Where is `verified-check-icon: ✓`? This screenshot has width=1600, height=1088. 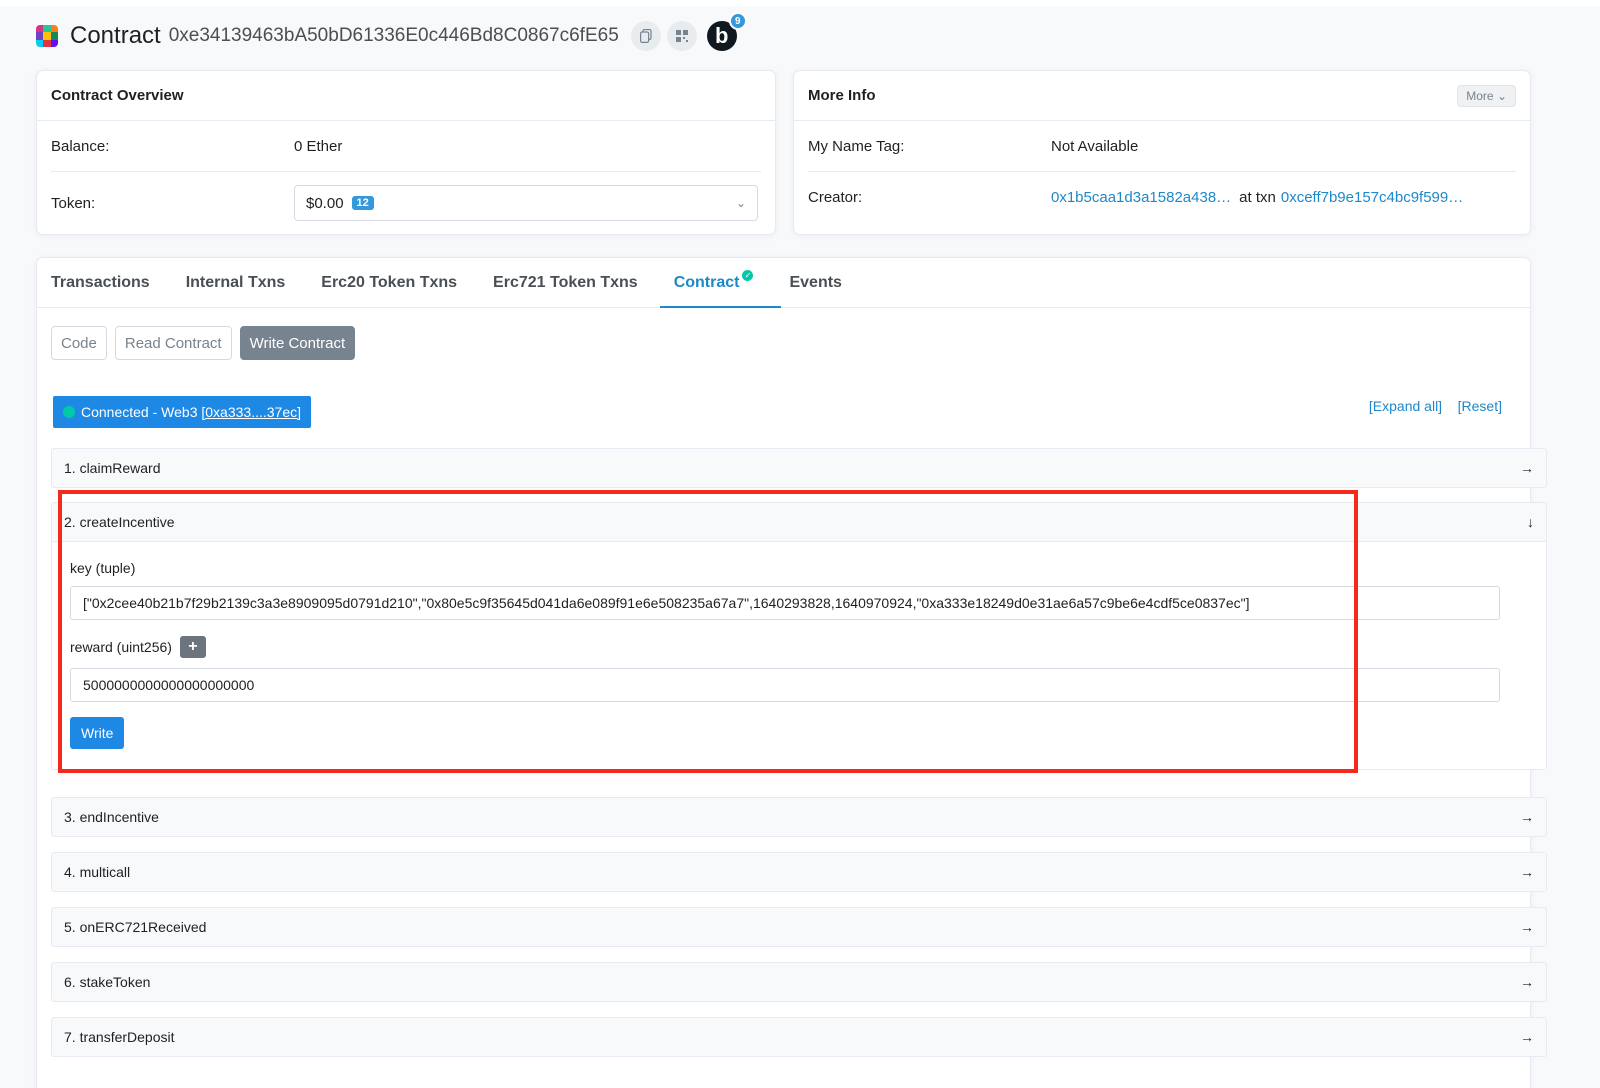 verified-check-icon: ✓ is located at coordinates (748, 275).